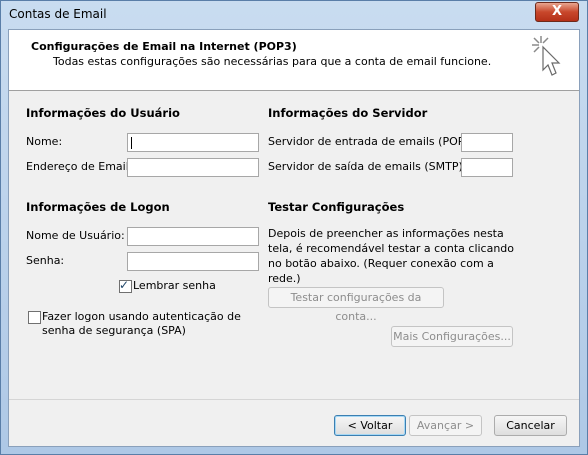  I want to click on outgoing-server-label: Servidor de saída de emails (SMTP):, so click(367, 166).